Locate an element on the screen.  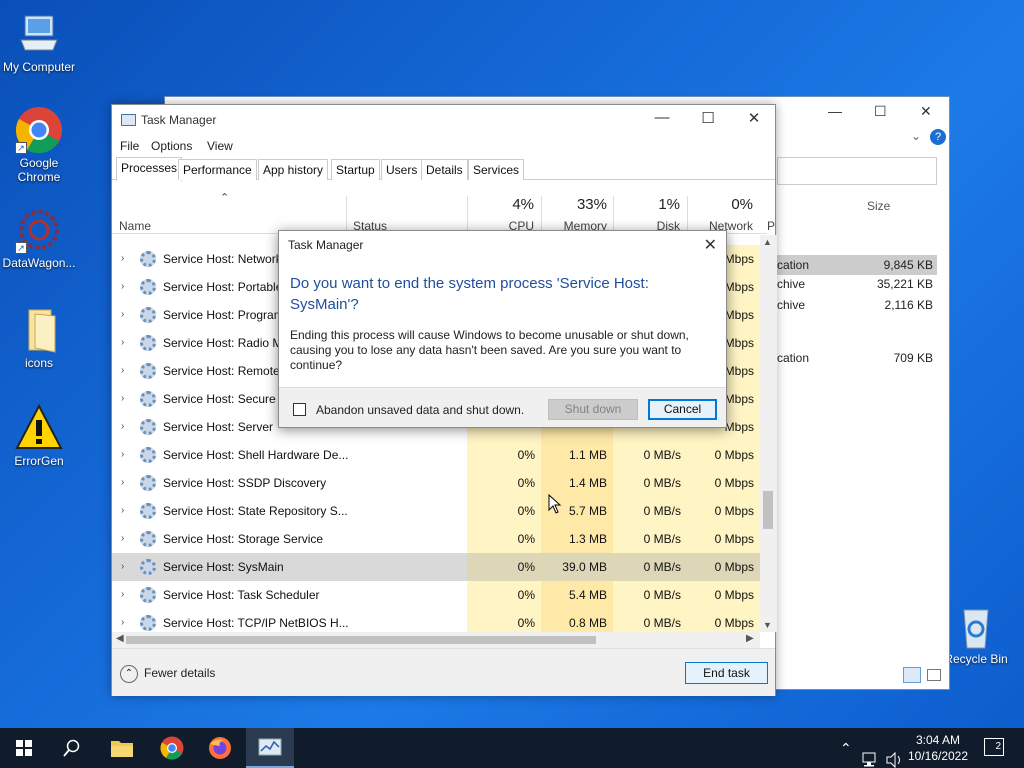
tab-startup: Startup is located at coordinates (355, 169).